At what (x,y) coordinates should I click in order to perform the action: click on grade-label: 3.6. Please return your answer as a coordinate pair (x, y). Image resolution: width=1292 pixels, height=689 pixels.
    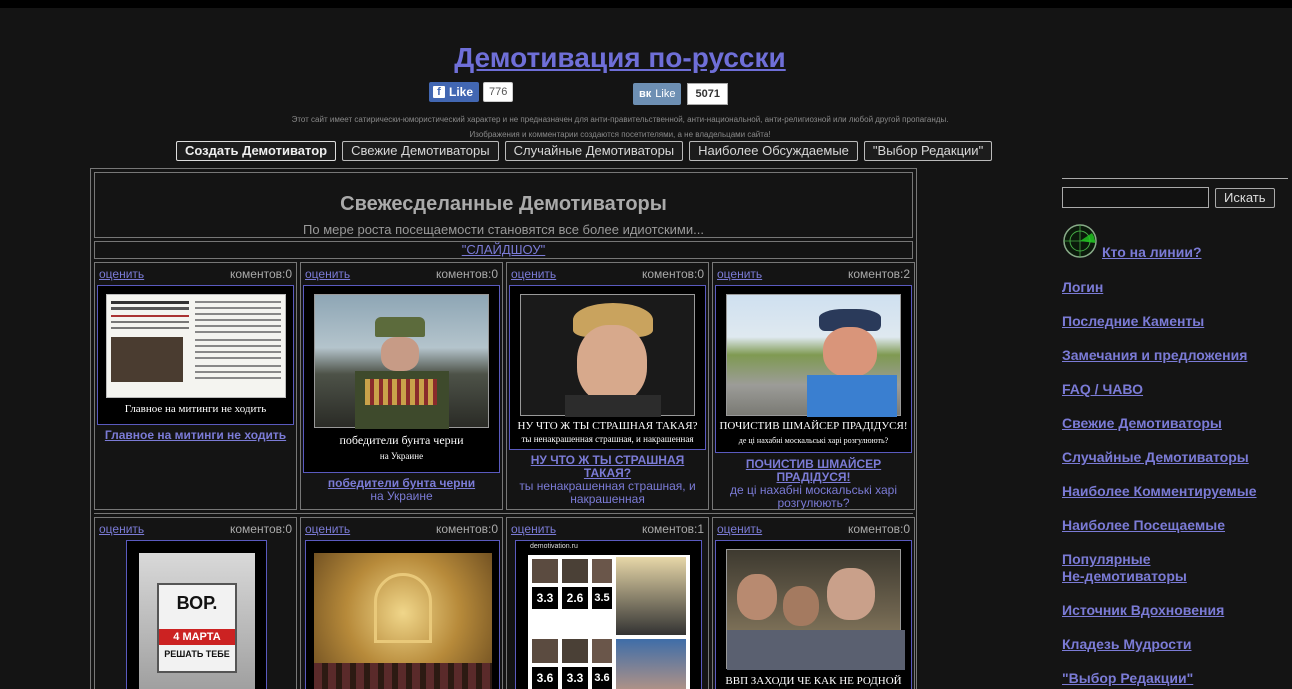
    Looking at the image, I should click on (545, 678).